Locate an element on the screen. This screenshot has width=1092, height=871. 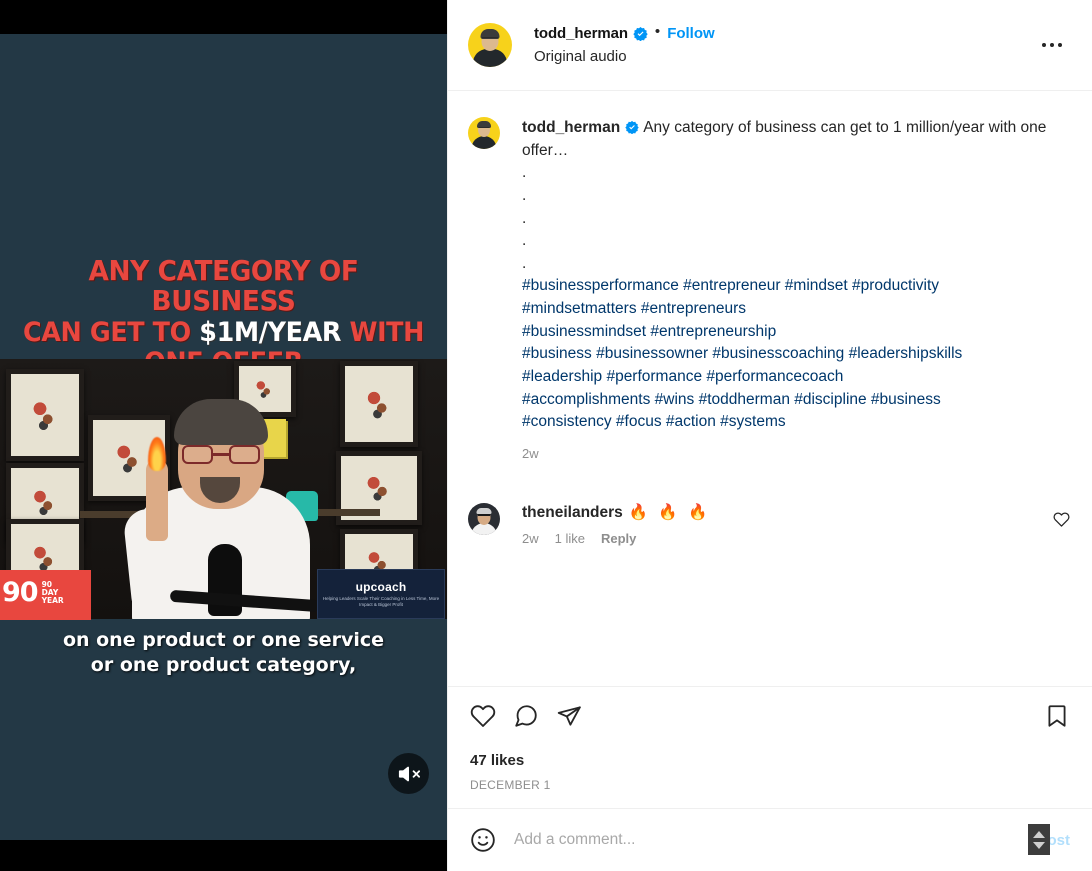
post-actions: 47 likes DECEMBER 1 is located at coordinates (770, 739).